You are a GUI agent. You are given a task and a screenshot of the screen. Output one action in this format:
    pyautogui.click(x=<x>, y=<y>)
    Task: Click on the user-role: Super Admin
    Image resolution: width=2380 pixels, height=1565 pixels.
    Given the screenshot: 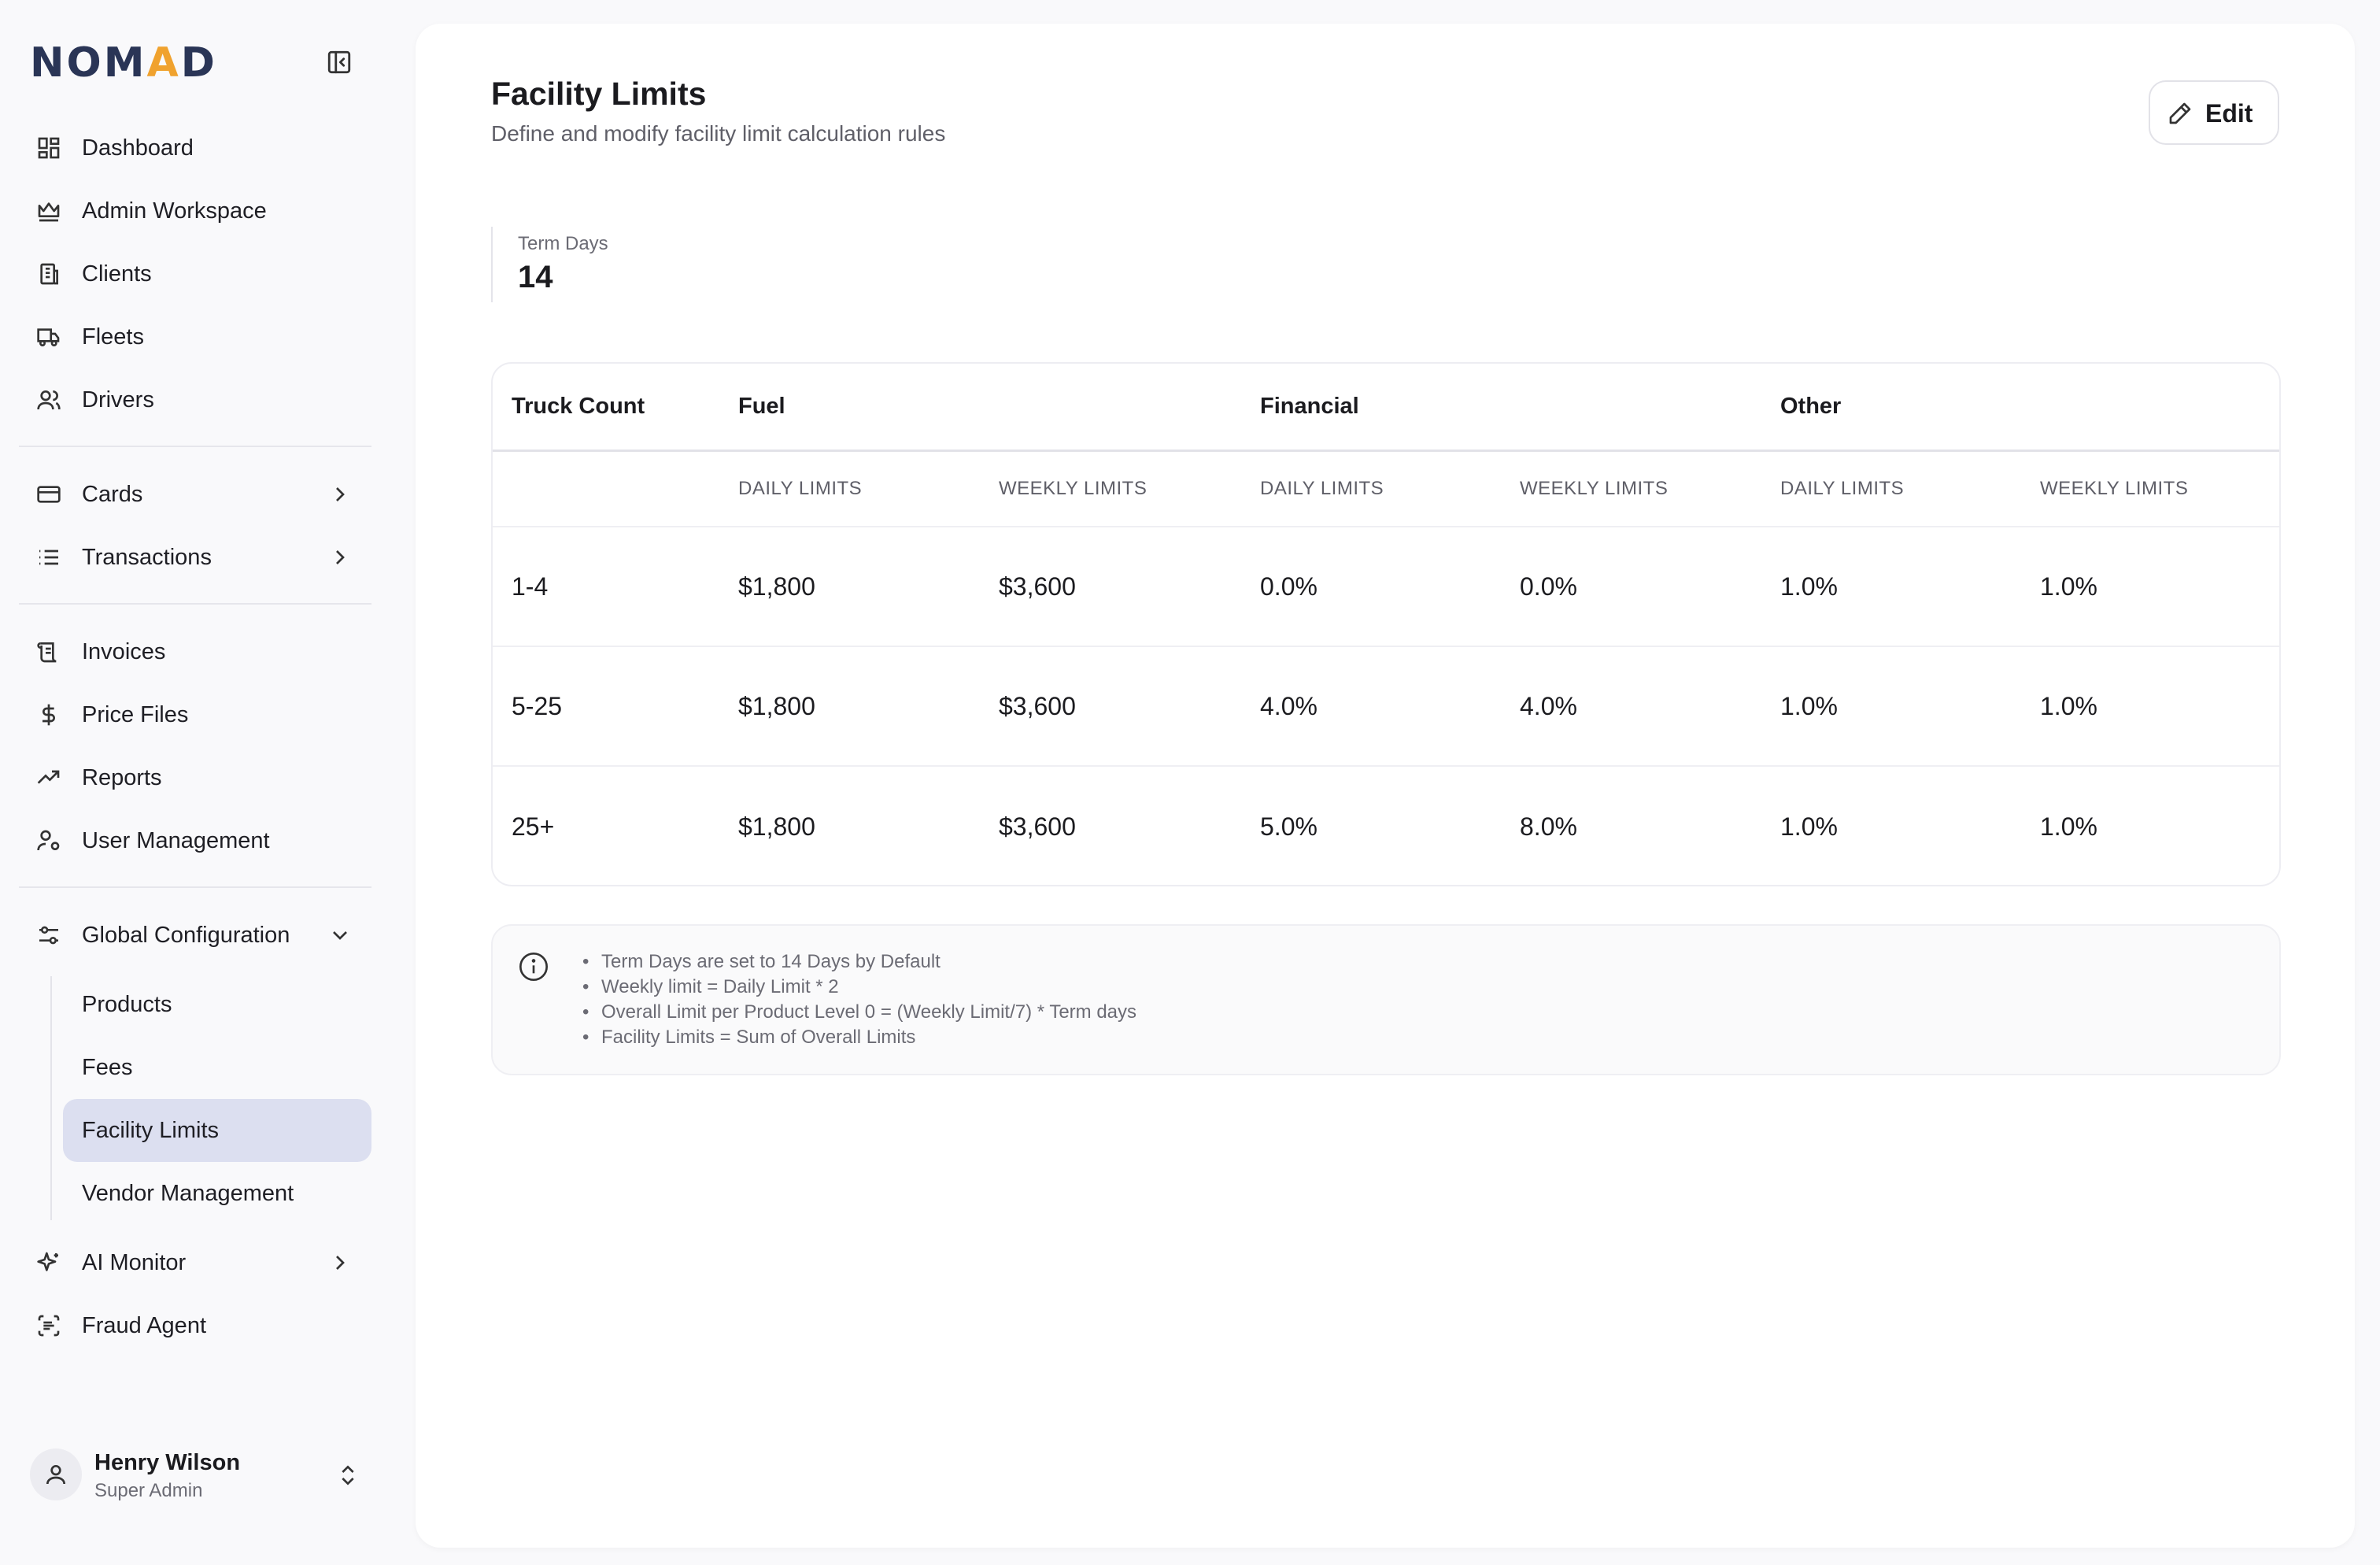 What is the action you would take?
    pyautogui.click(x=148, y=1490)
    